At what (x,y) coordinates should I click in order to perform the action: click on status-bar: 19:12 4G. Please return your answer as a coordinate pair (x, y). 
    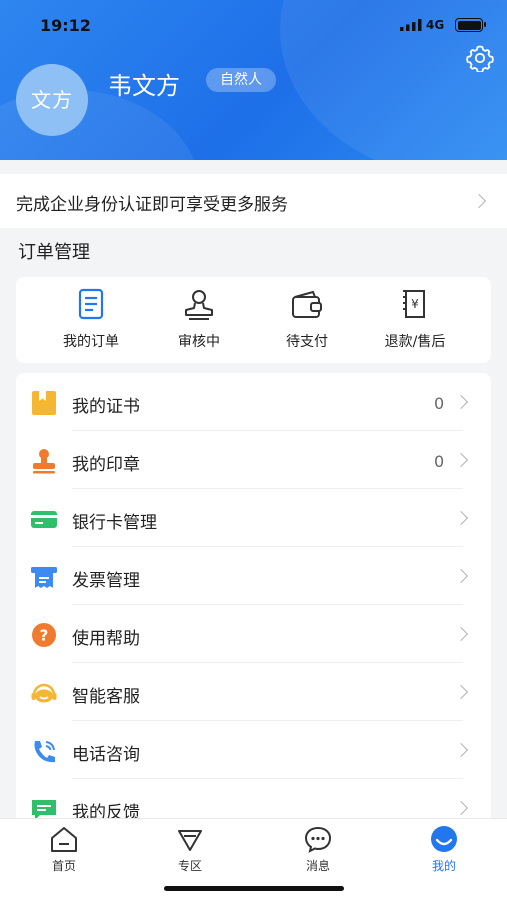
    Looking at the image, I should click on (253, 26).